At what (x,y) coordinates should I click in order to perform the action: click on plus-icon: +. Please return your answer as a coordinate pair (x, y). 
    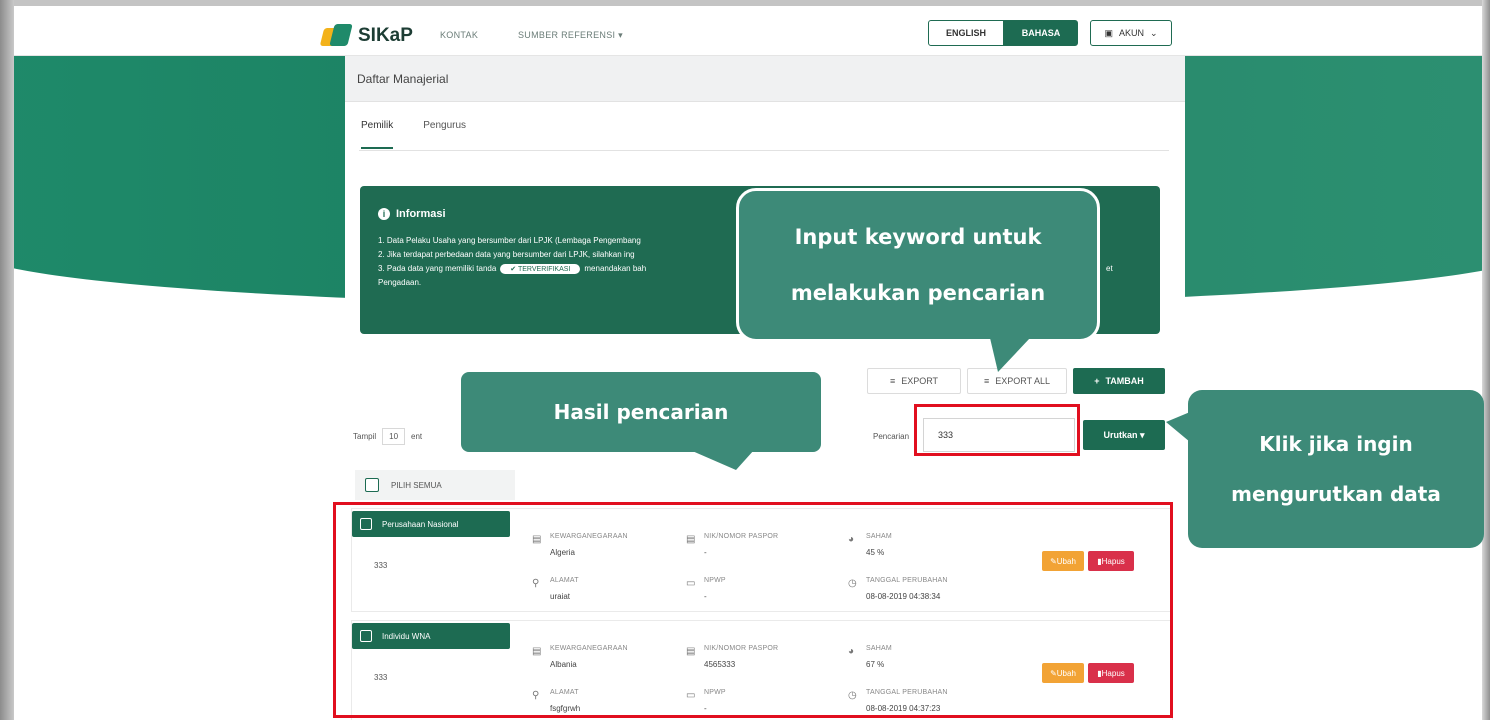
    Looking at the image, I should click on (1097, 381).